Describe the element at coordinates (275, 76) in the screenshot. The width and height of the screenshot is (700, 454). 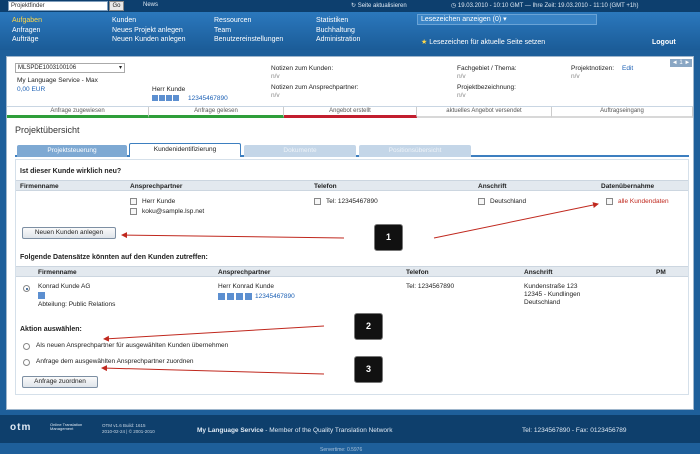
I see `notes-customer-value: n/v` at that location.